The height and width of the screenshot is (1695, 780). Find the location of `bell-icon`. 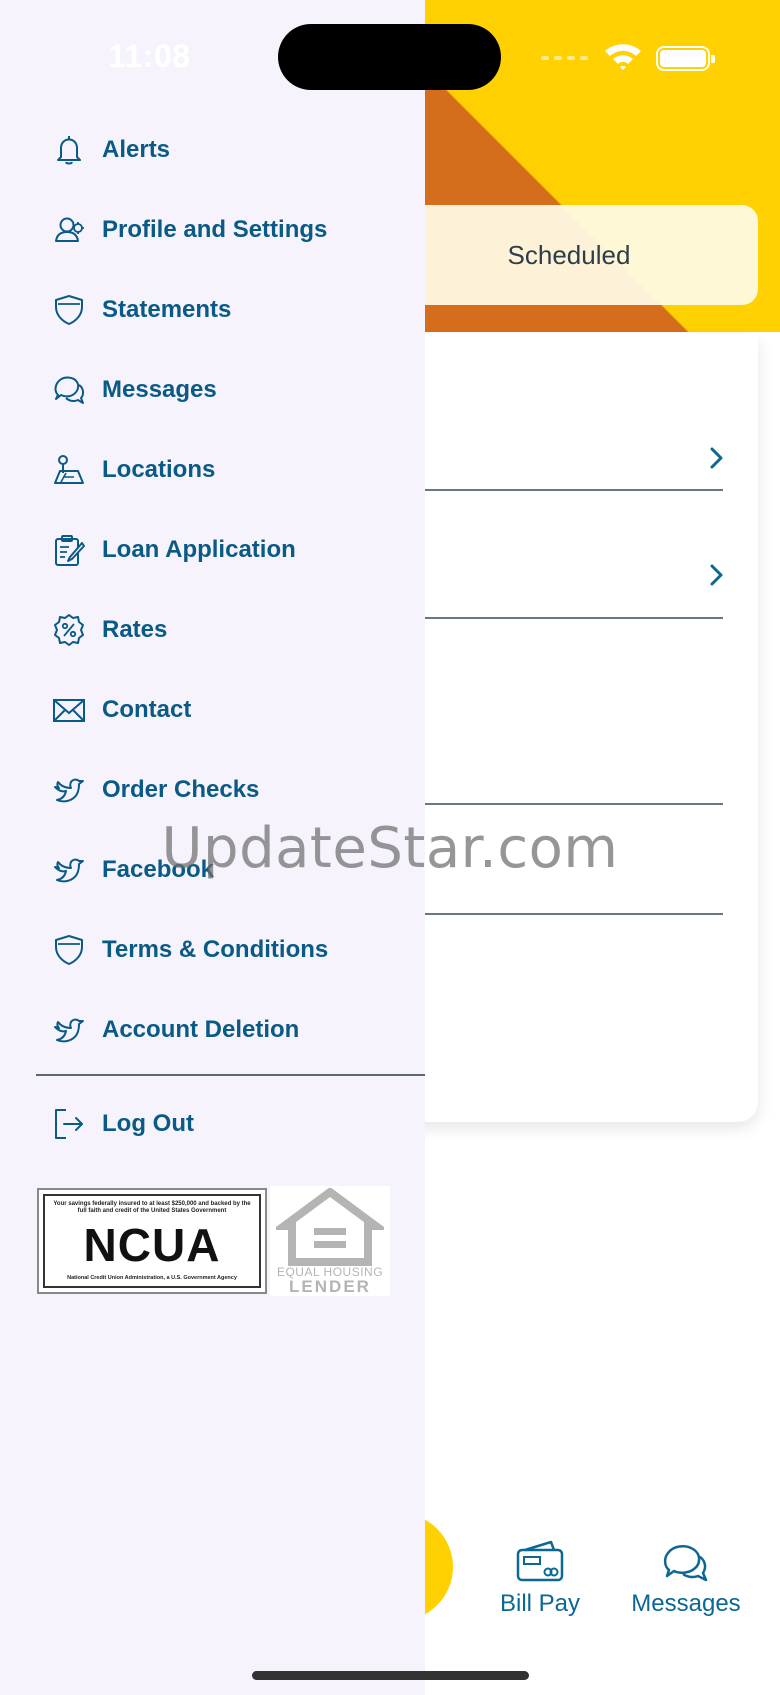

bell-icon is located at coordinates (69, 150).